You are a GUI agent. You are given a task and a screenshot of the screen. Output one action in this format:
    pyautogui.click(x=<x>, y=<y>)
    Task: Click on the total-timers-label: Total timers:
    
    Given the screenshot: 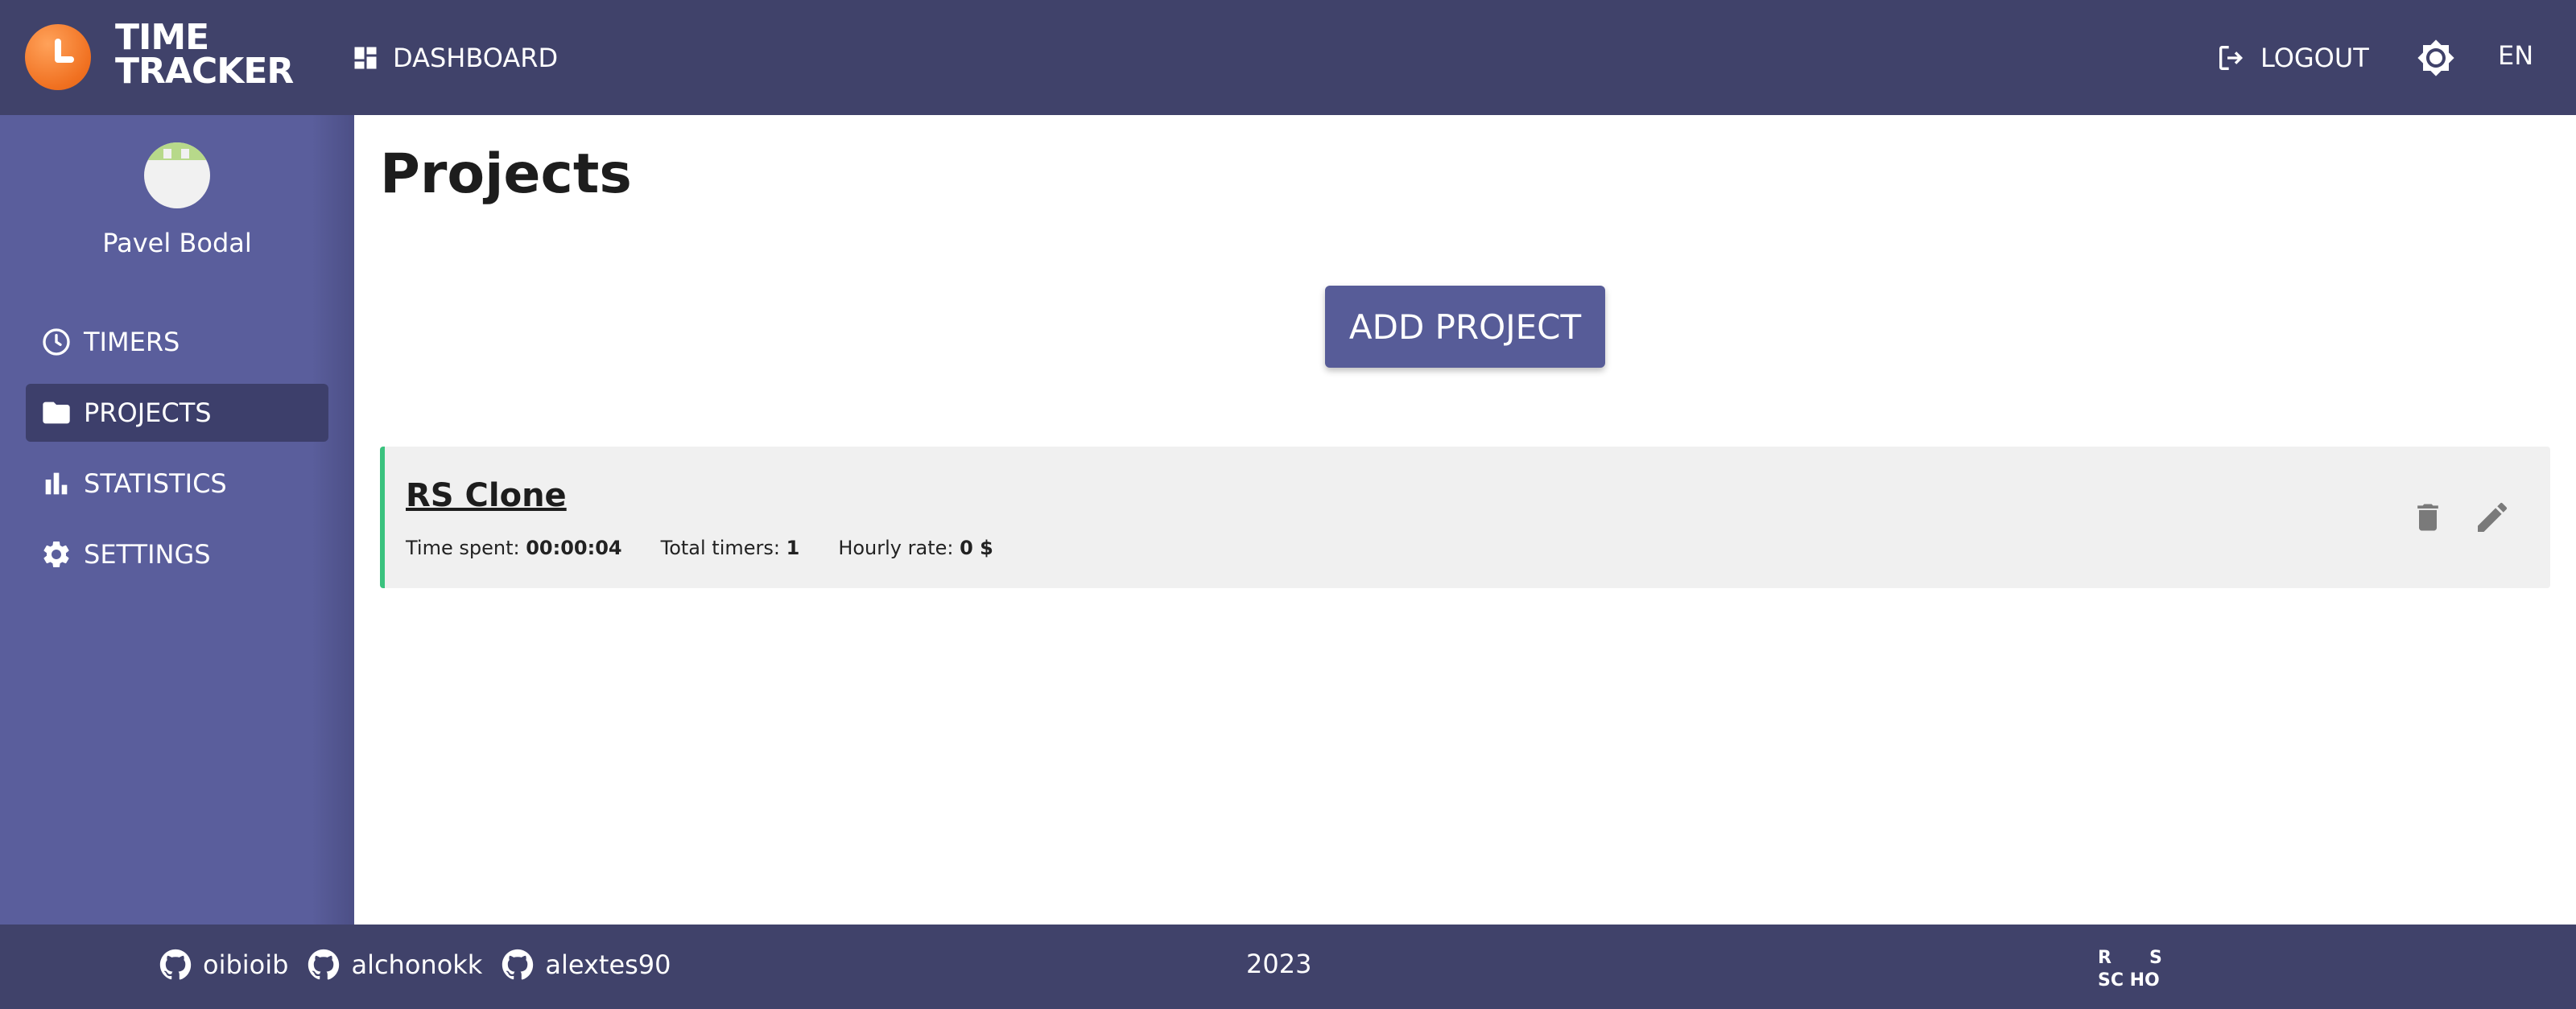 What is the action you would take?
    pyautogui.click(x=720, y=548)
    